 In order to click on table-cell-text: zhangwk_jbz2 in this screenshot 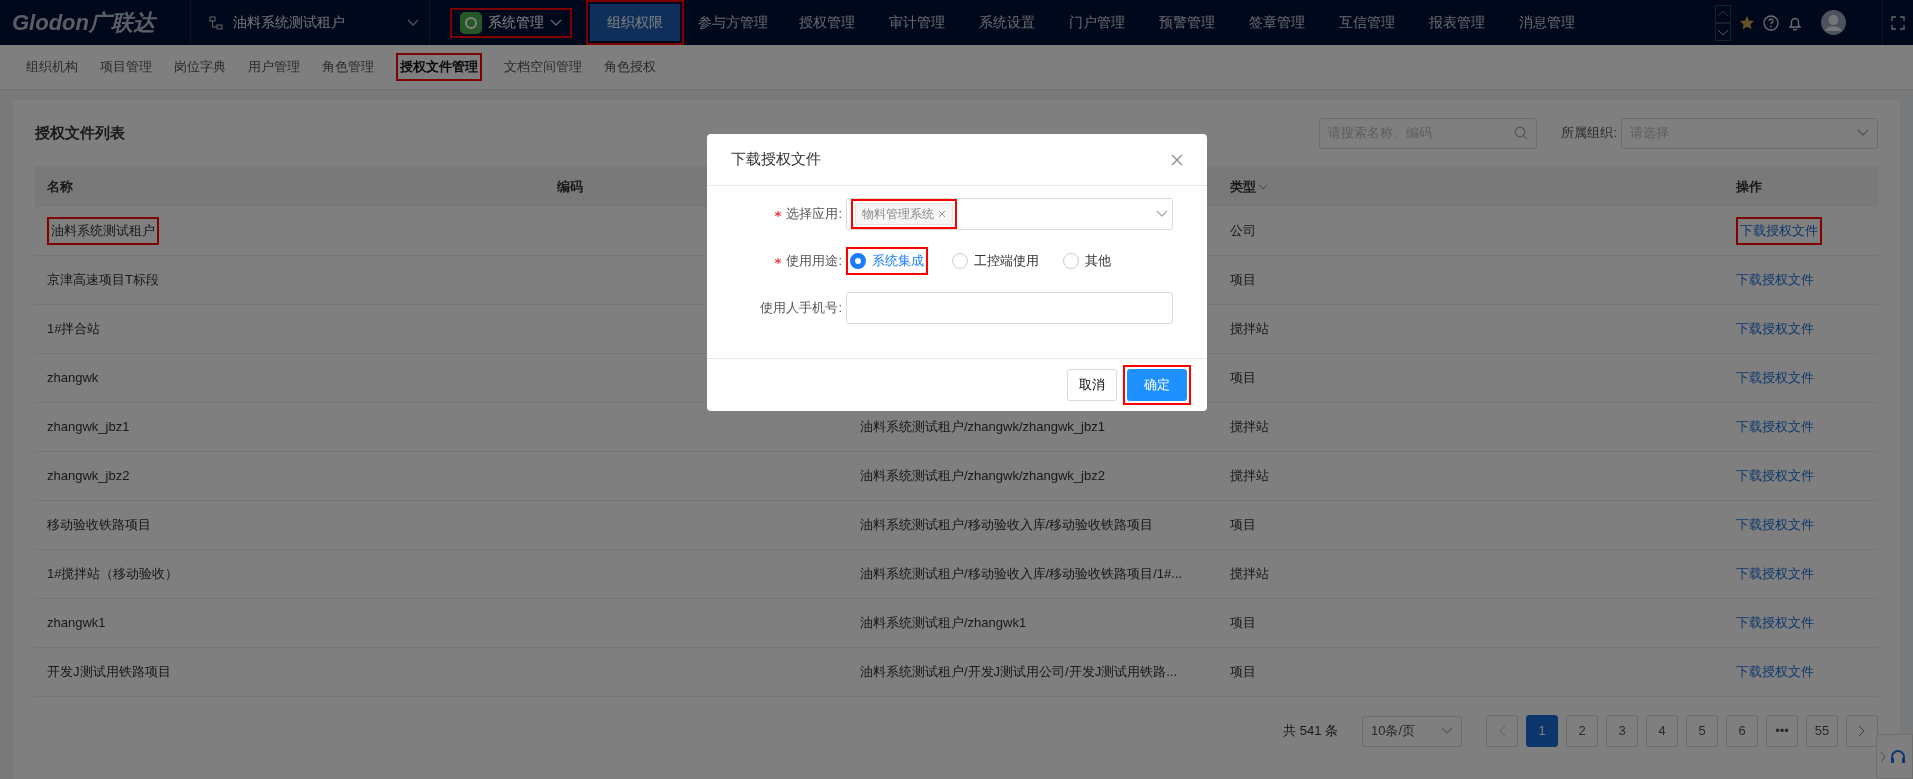, I will do `click(88, 476)`.